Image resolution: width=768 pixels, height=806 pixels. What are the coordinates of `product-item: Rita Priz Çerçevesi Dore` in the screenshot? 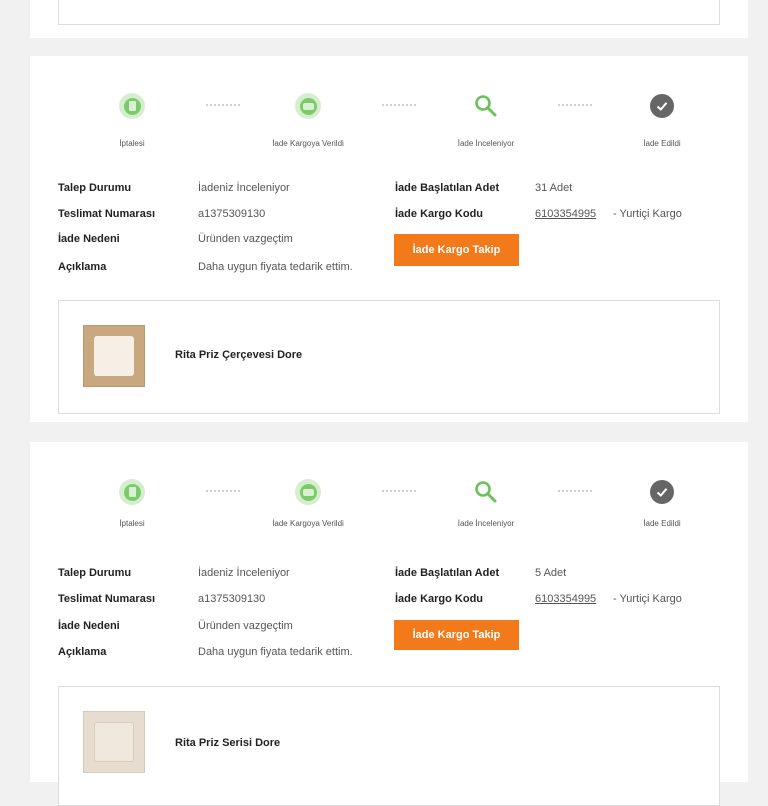 It's located at (389, 357).